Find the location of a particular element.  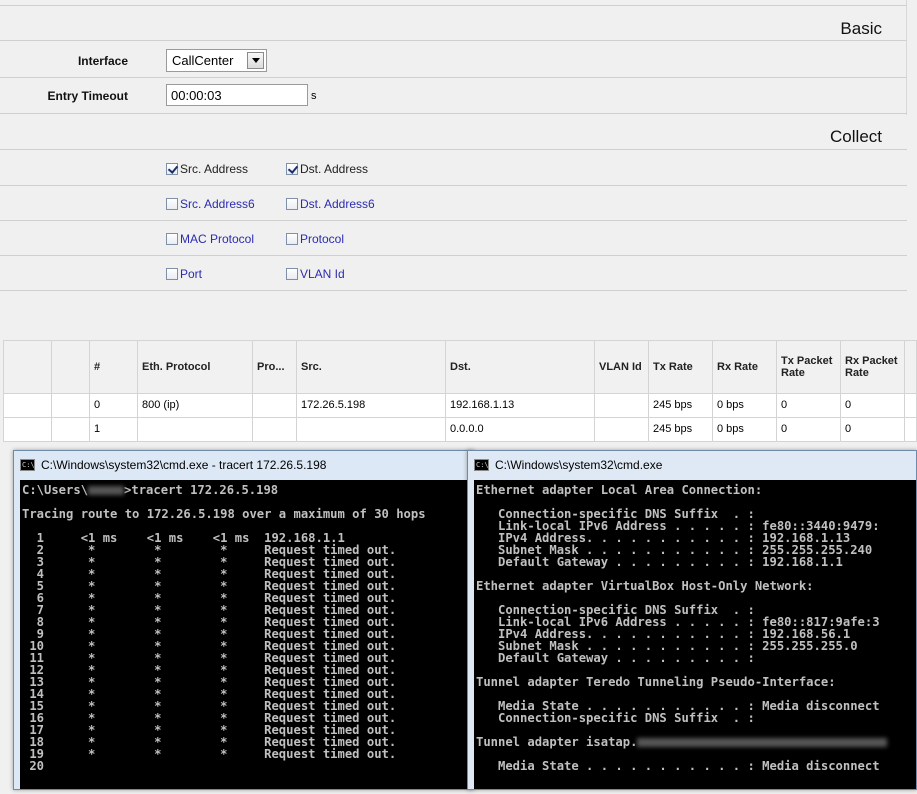

interface-label: Interface is located at coordinates (102, 61).